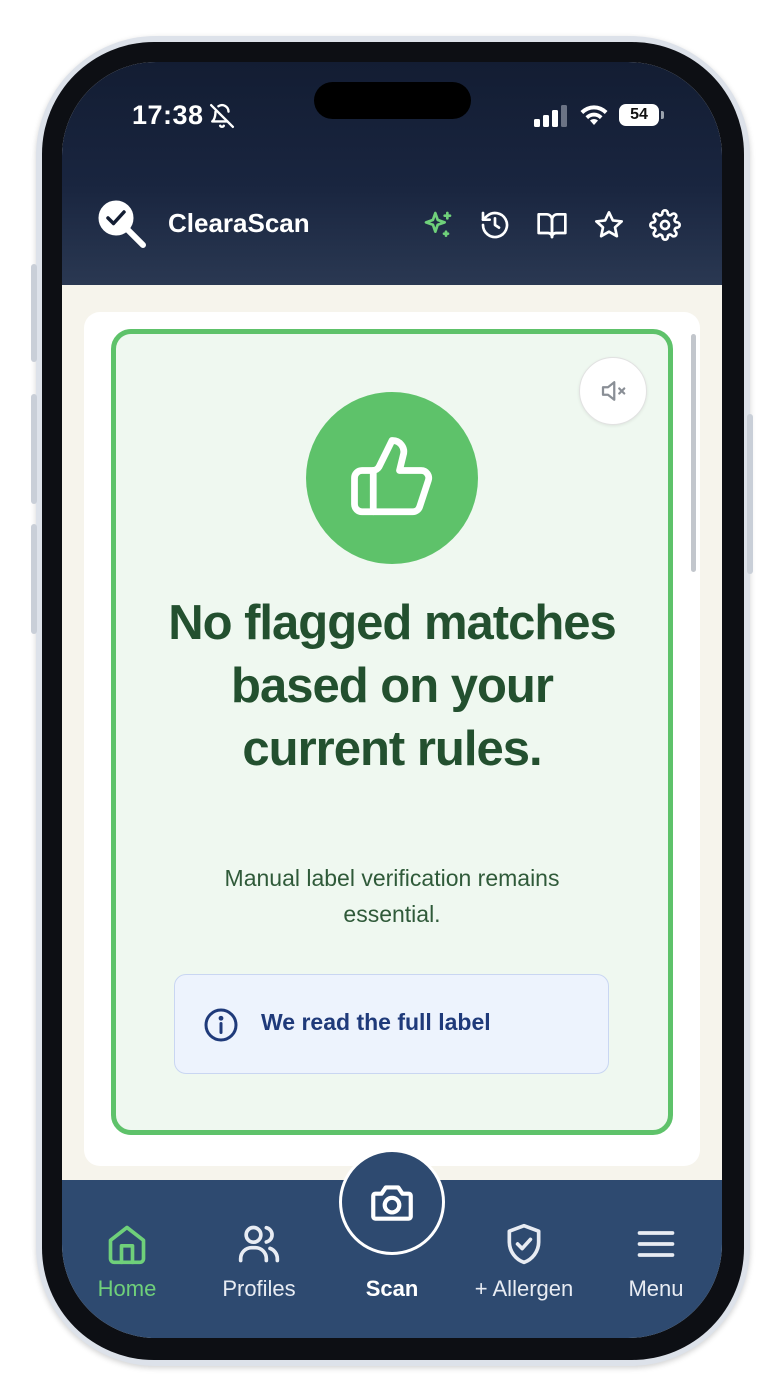  Describe the element at coordinates (392, 1288) in the screenshot. I see `nav-label-scan: Scan` at that location.